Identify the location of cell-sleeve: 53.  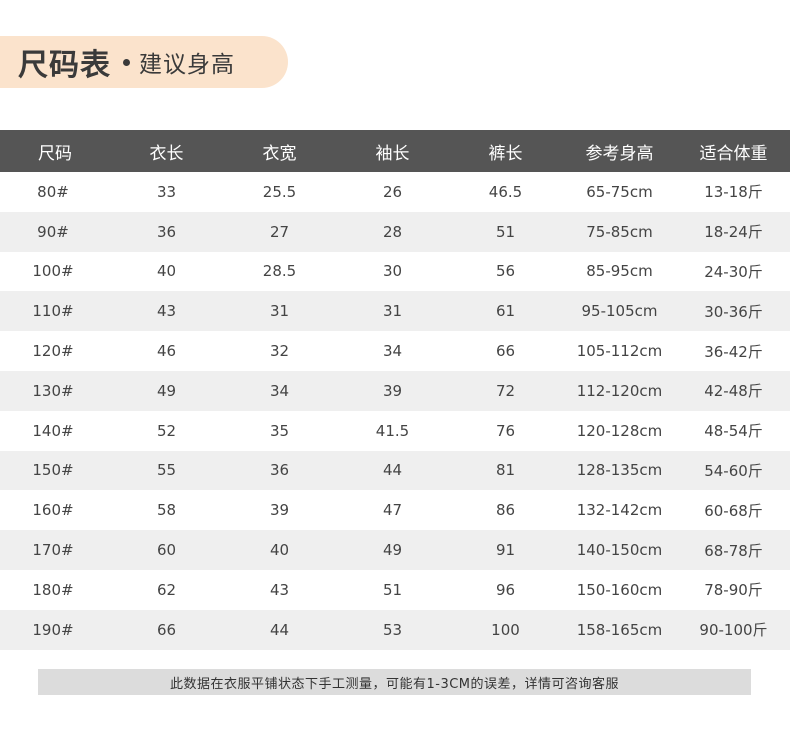
(392, 629).